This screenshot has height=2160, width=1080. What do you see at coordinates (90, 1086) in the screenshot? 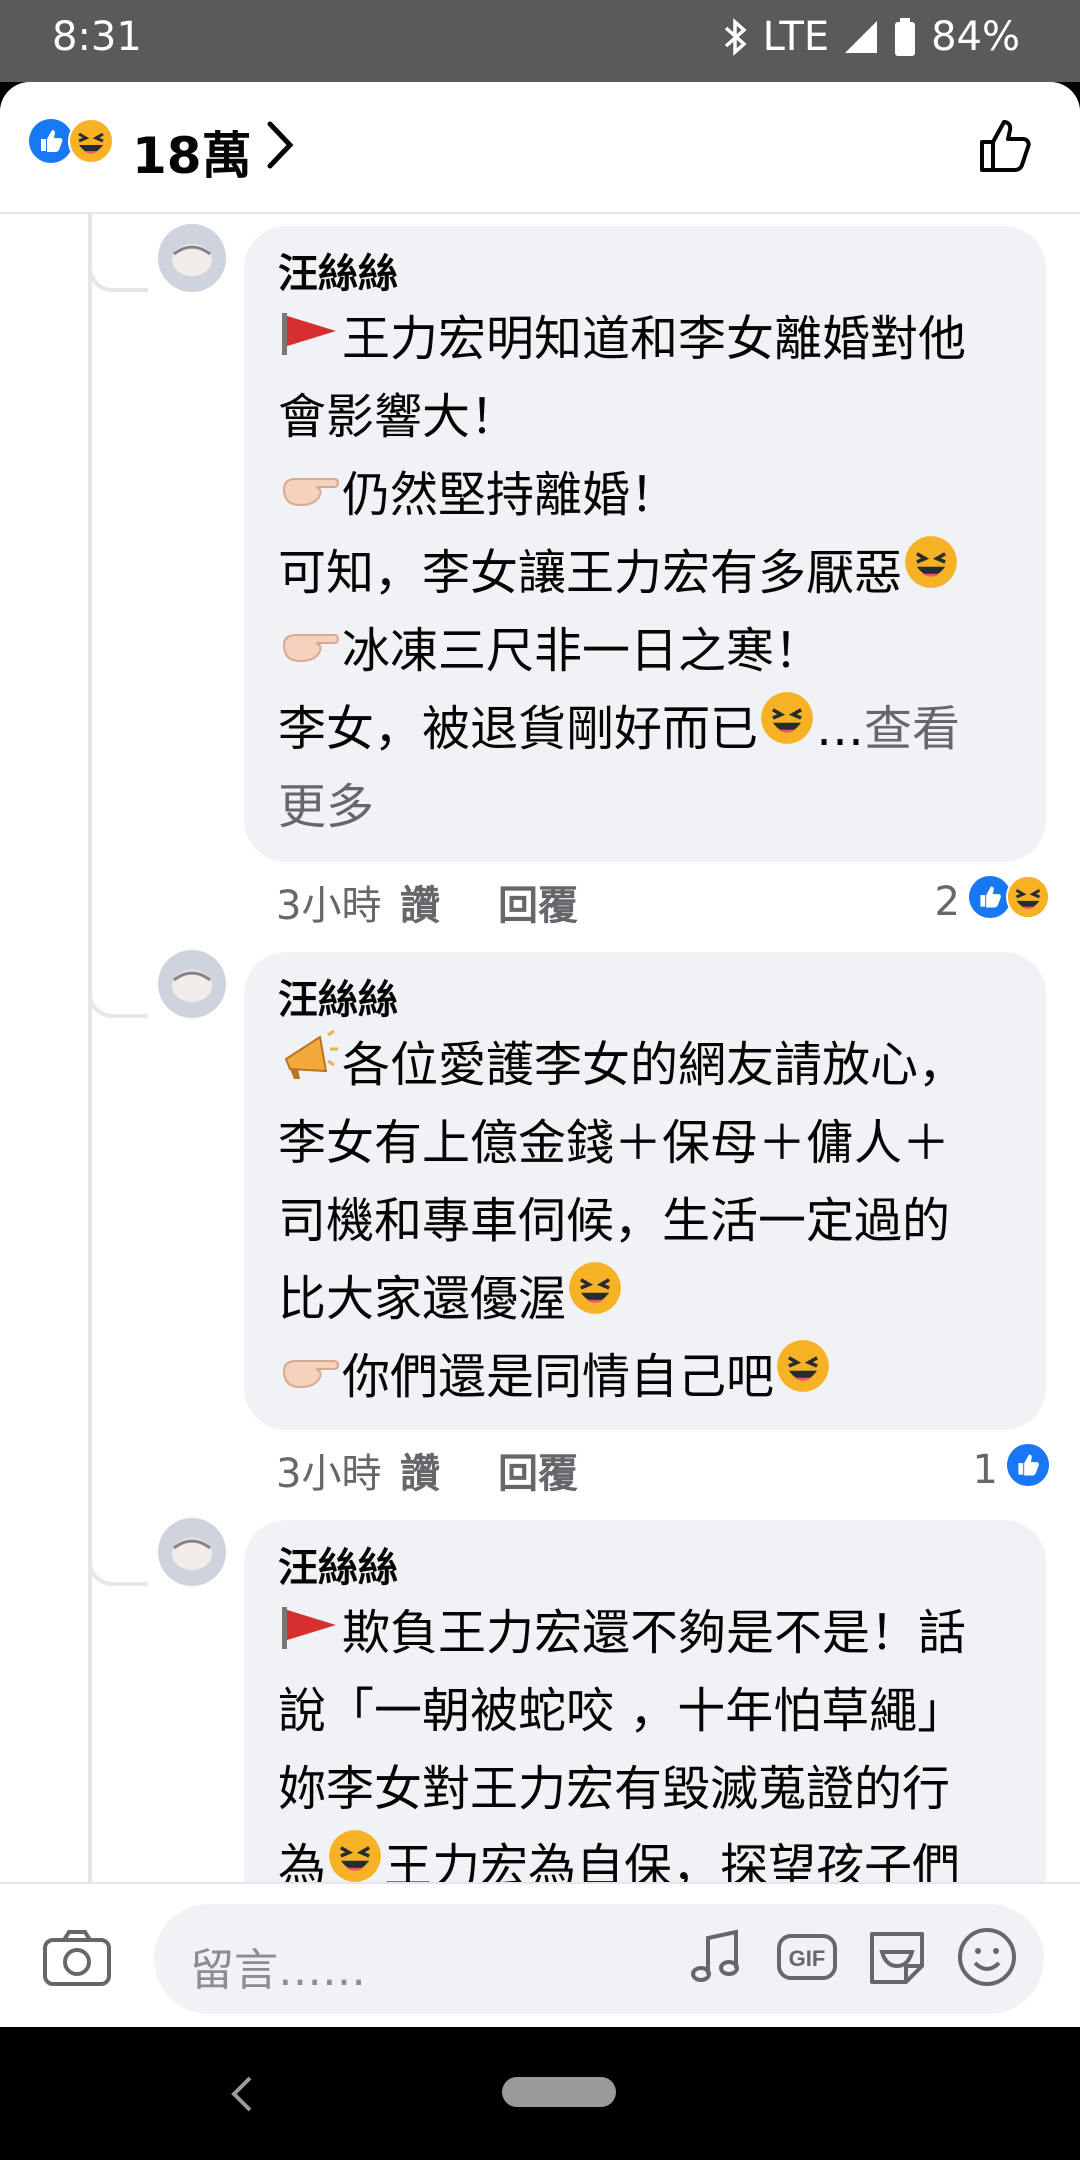
I see `thread-line` at bounding box center [90, 1086].